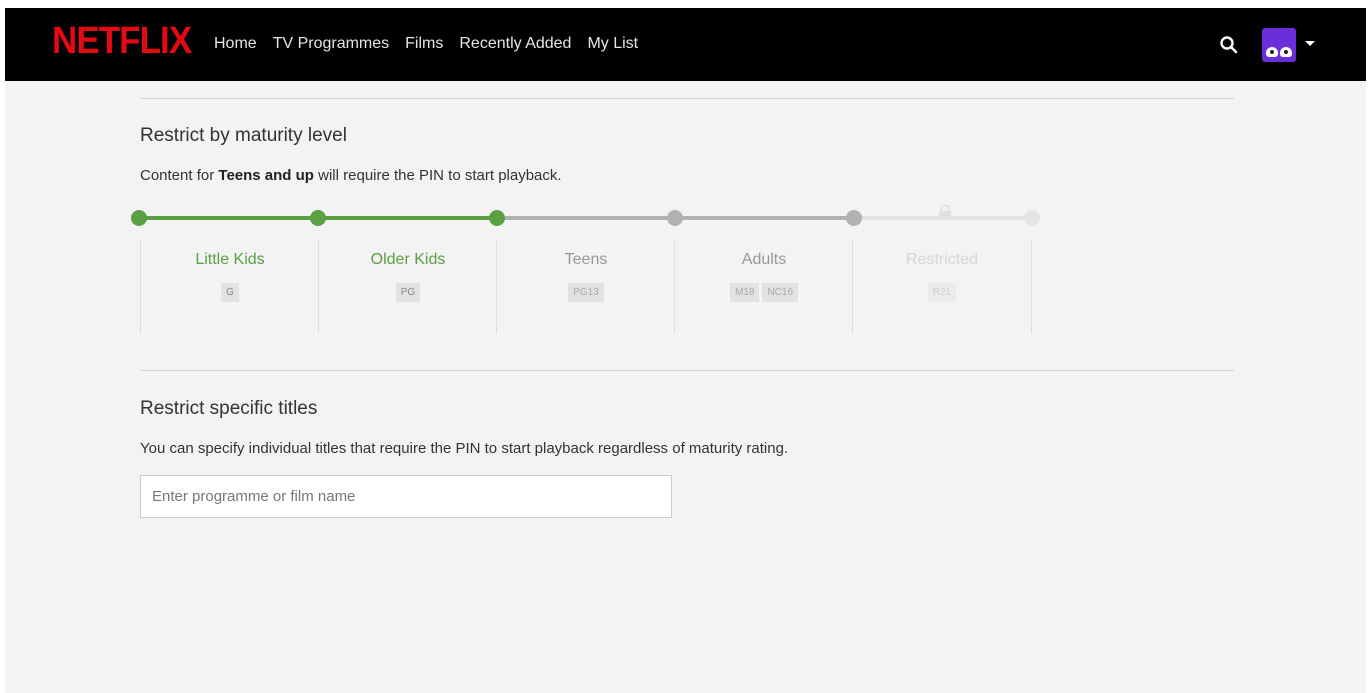  What do you see at coordinates (408, 292) in the screenshot?
I see `rating-badge: PG` at bounding box center [408, 292].